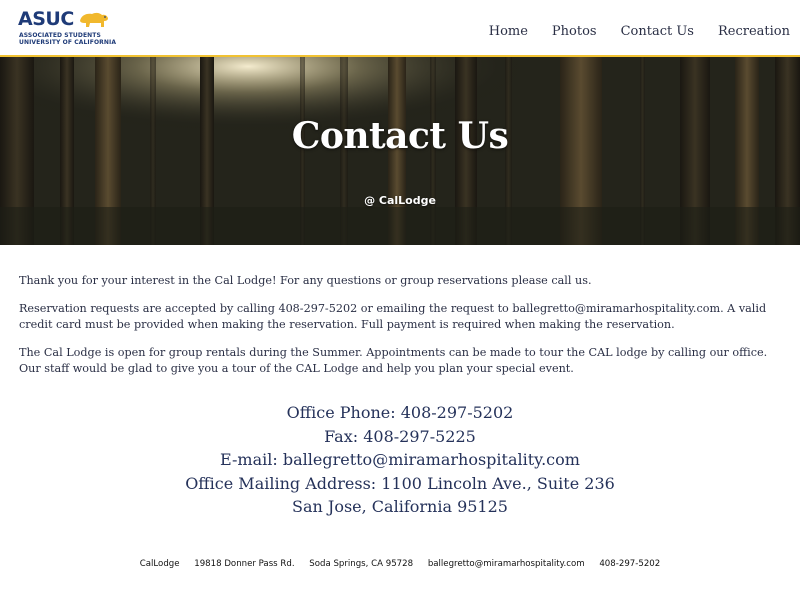 The width and height of the screenshot is (800, 600). What do you see at coordinates (159, 564) in the screenshot?
I see `footer-name: CalLodge` at bounding box center [159, 564].